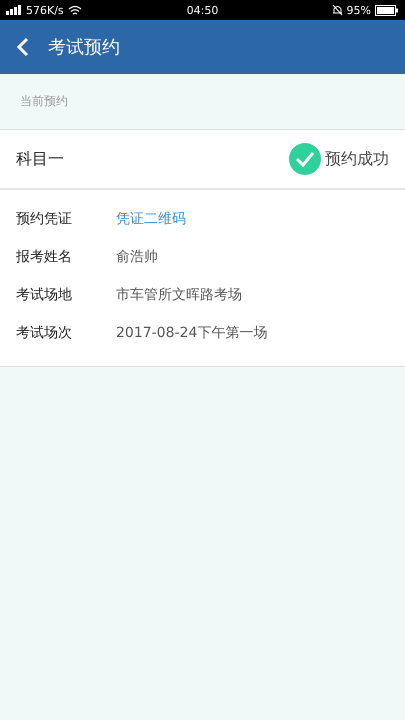  I want to click on detail-value: 俞浩帅, so click(137, 257).